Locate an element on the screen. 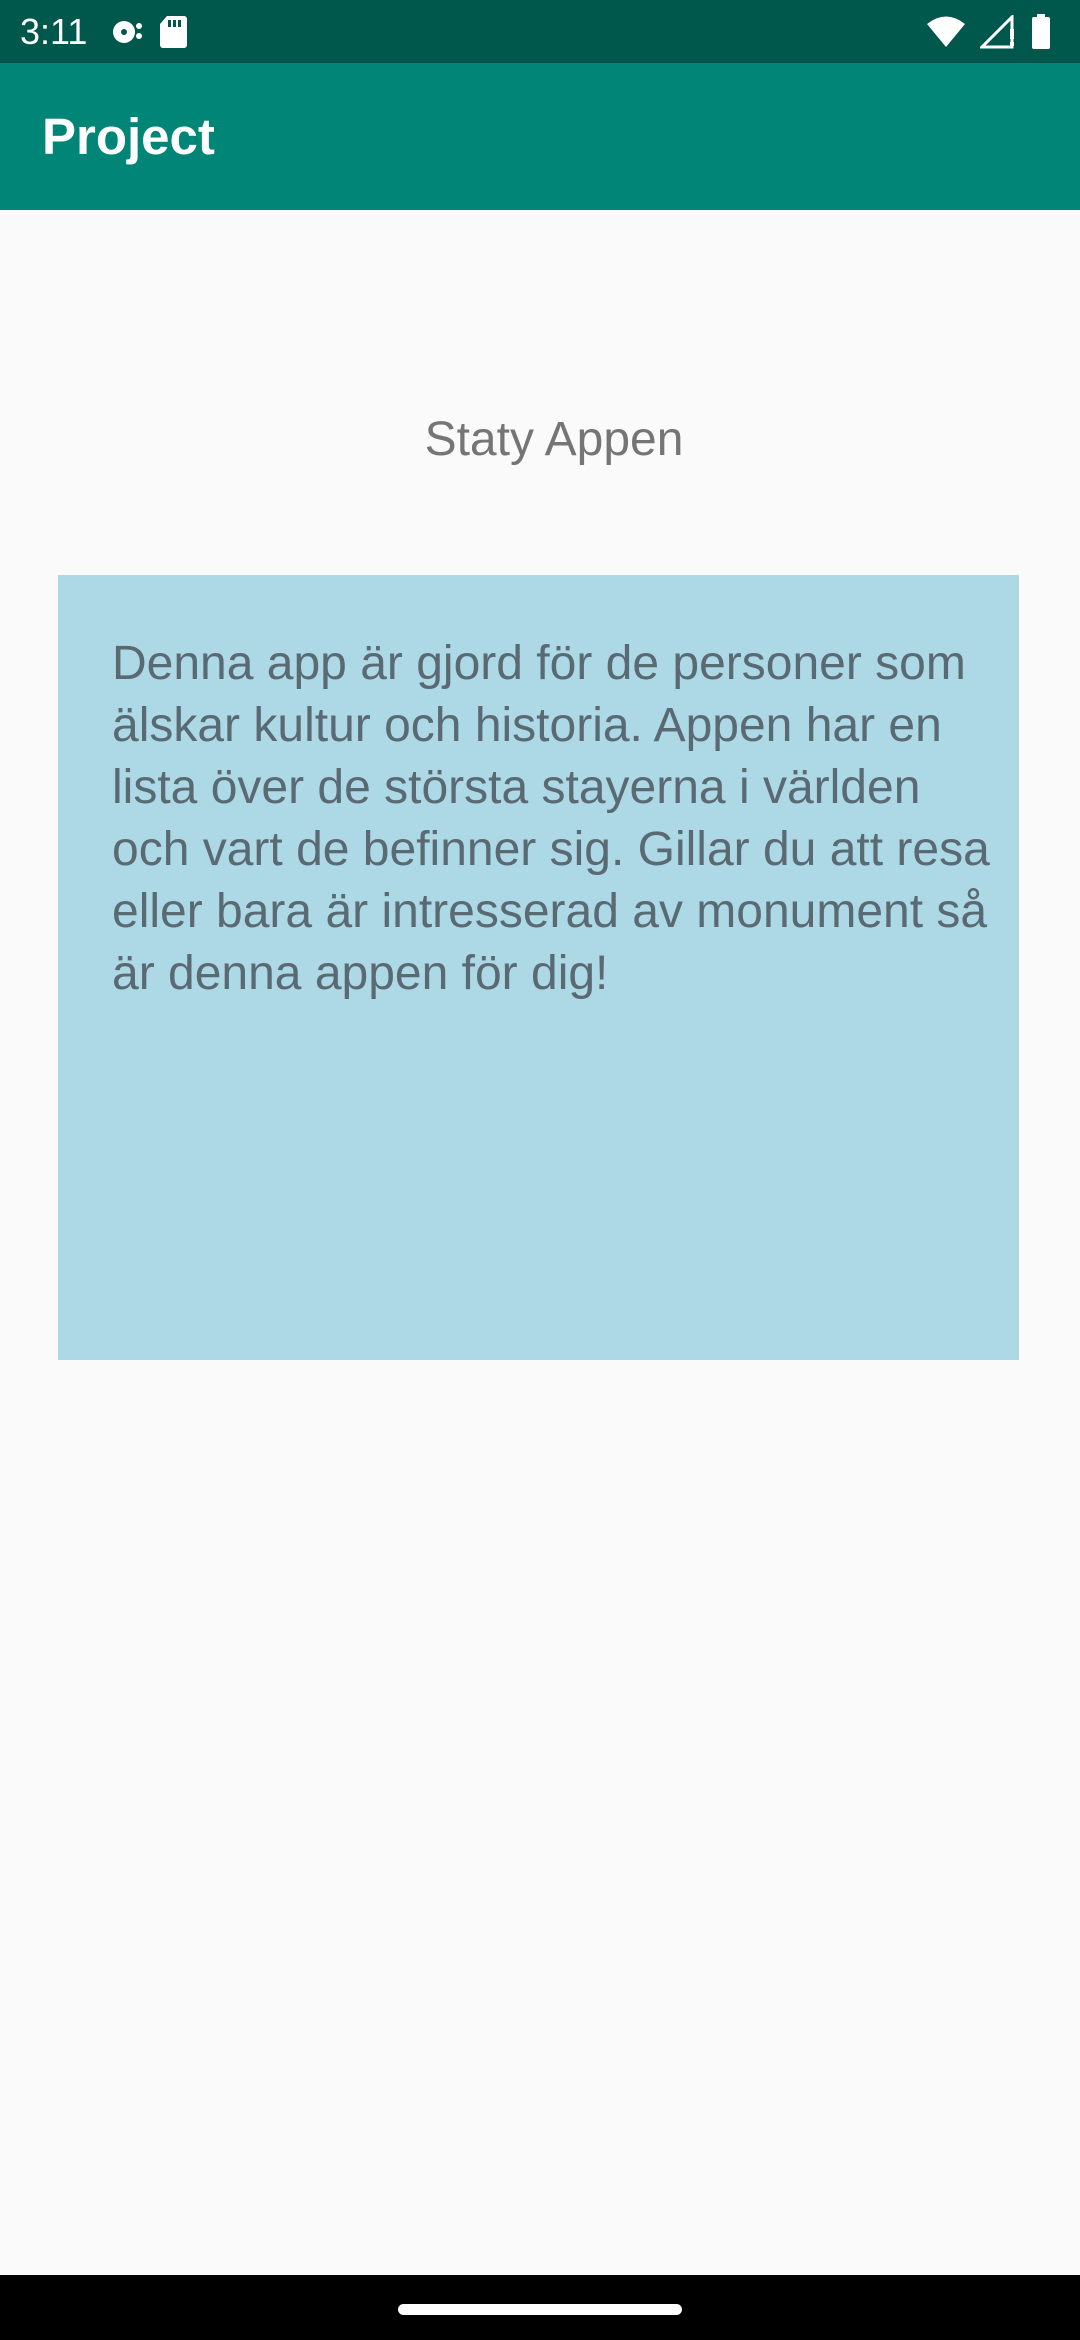  navigation-bar is located at coordinates (540, 2307).